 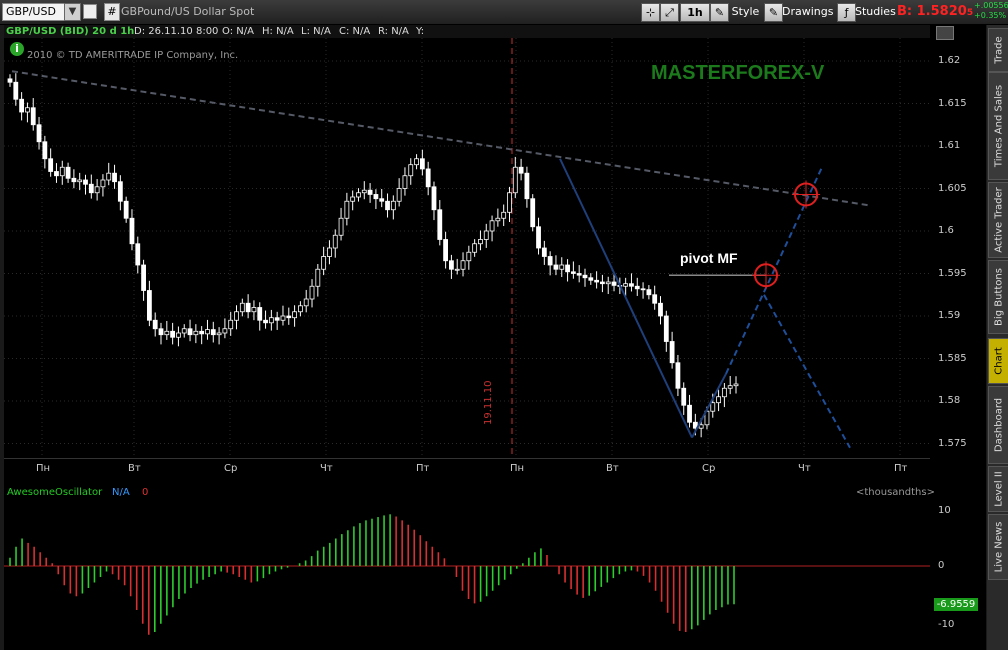 I want to click on side-tab-label: Big Buttons, so click(x=998, y=297).